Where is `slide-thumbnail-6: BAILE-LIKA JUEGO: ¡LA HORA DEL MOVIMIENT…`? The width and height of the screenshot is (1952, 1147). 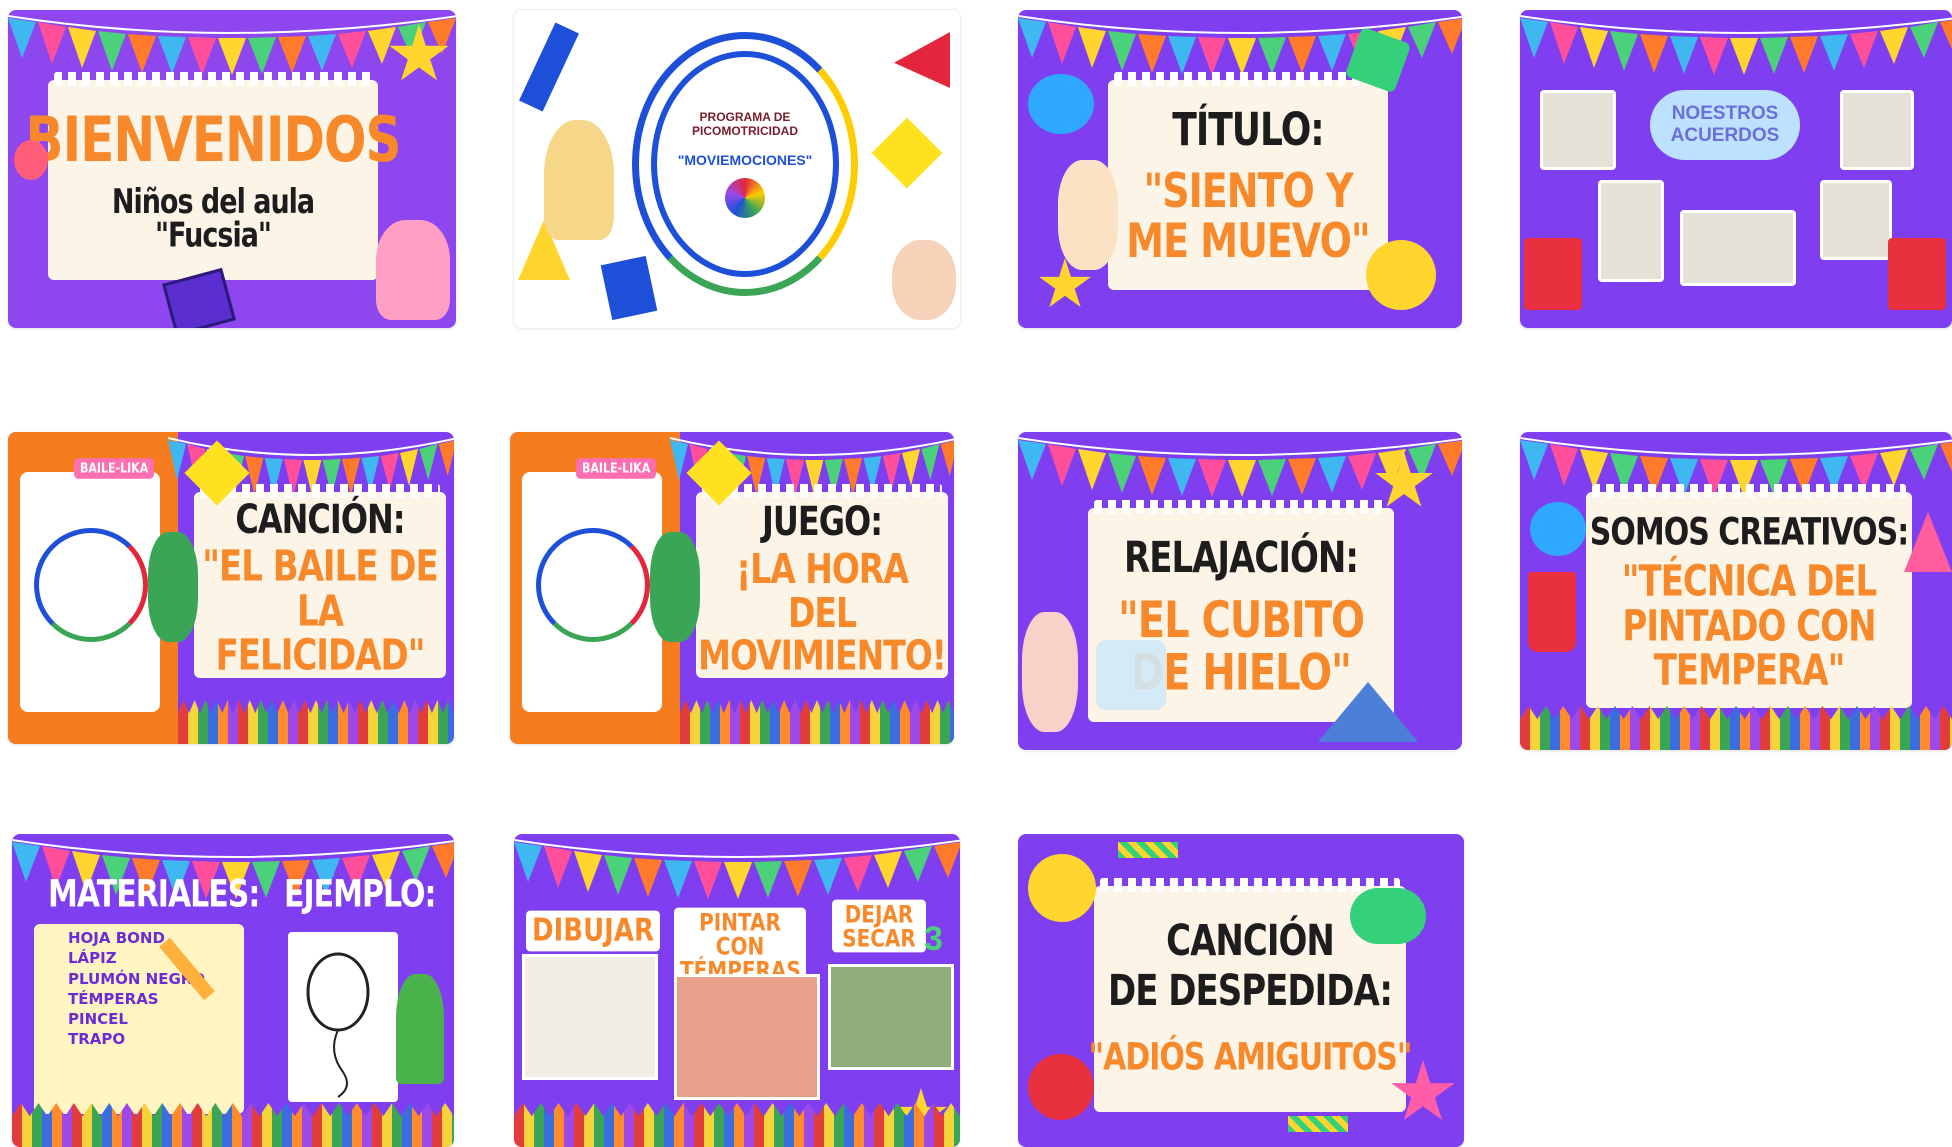
slide-thumbnail-6: BAILE-LIKA JUEGO: ¡LA HORA DEL MOVIMIENT… is located at coordinates (732, 588).